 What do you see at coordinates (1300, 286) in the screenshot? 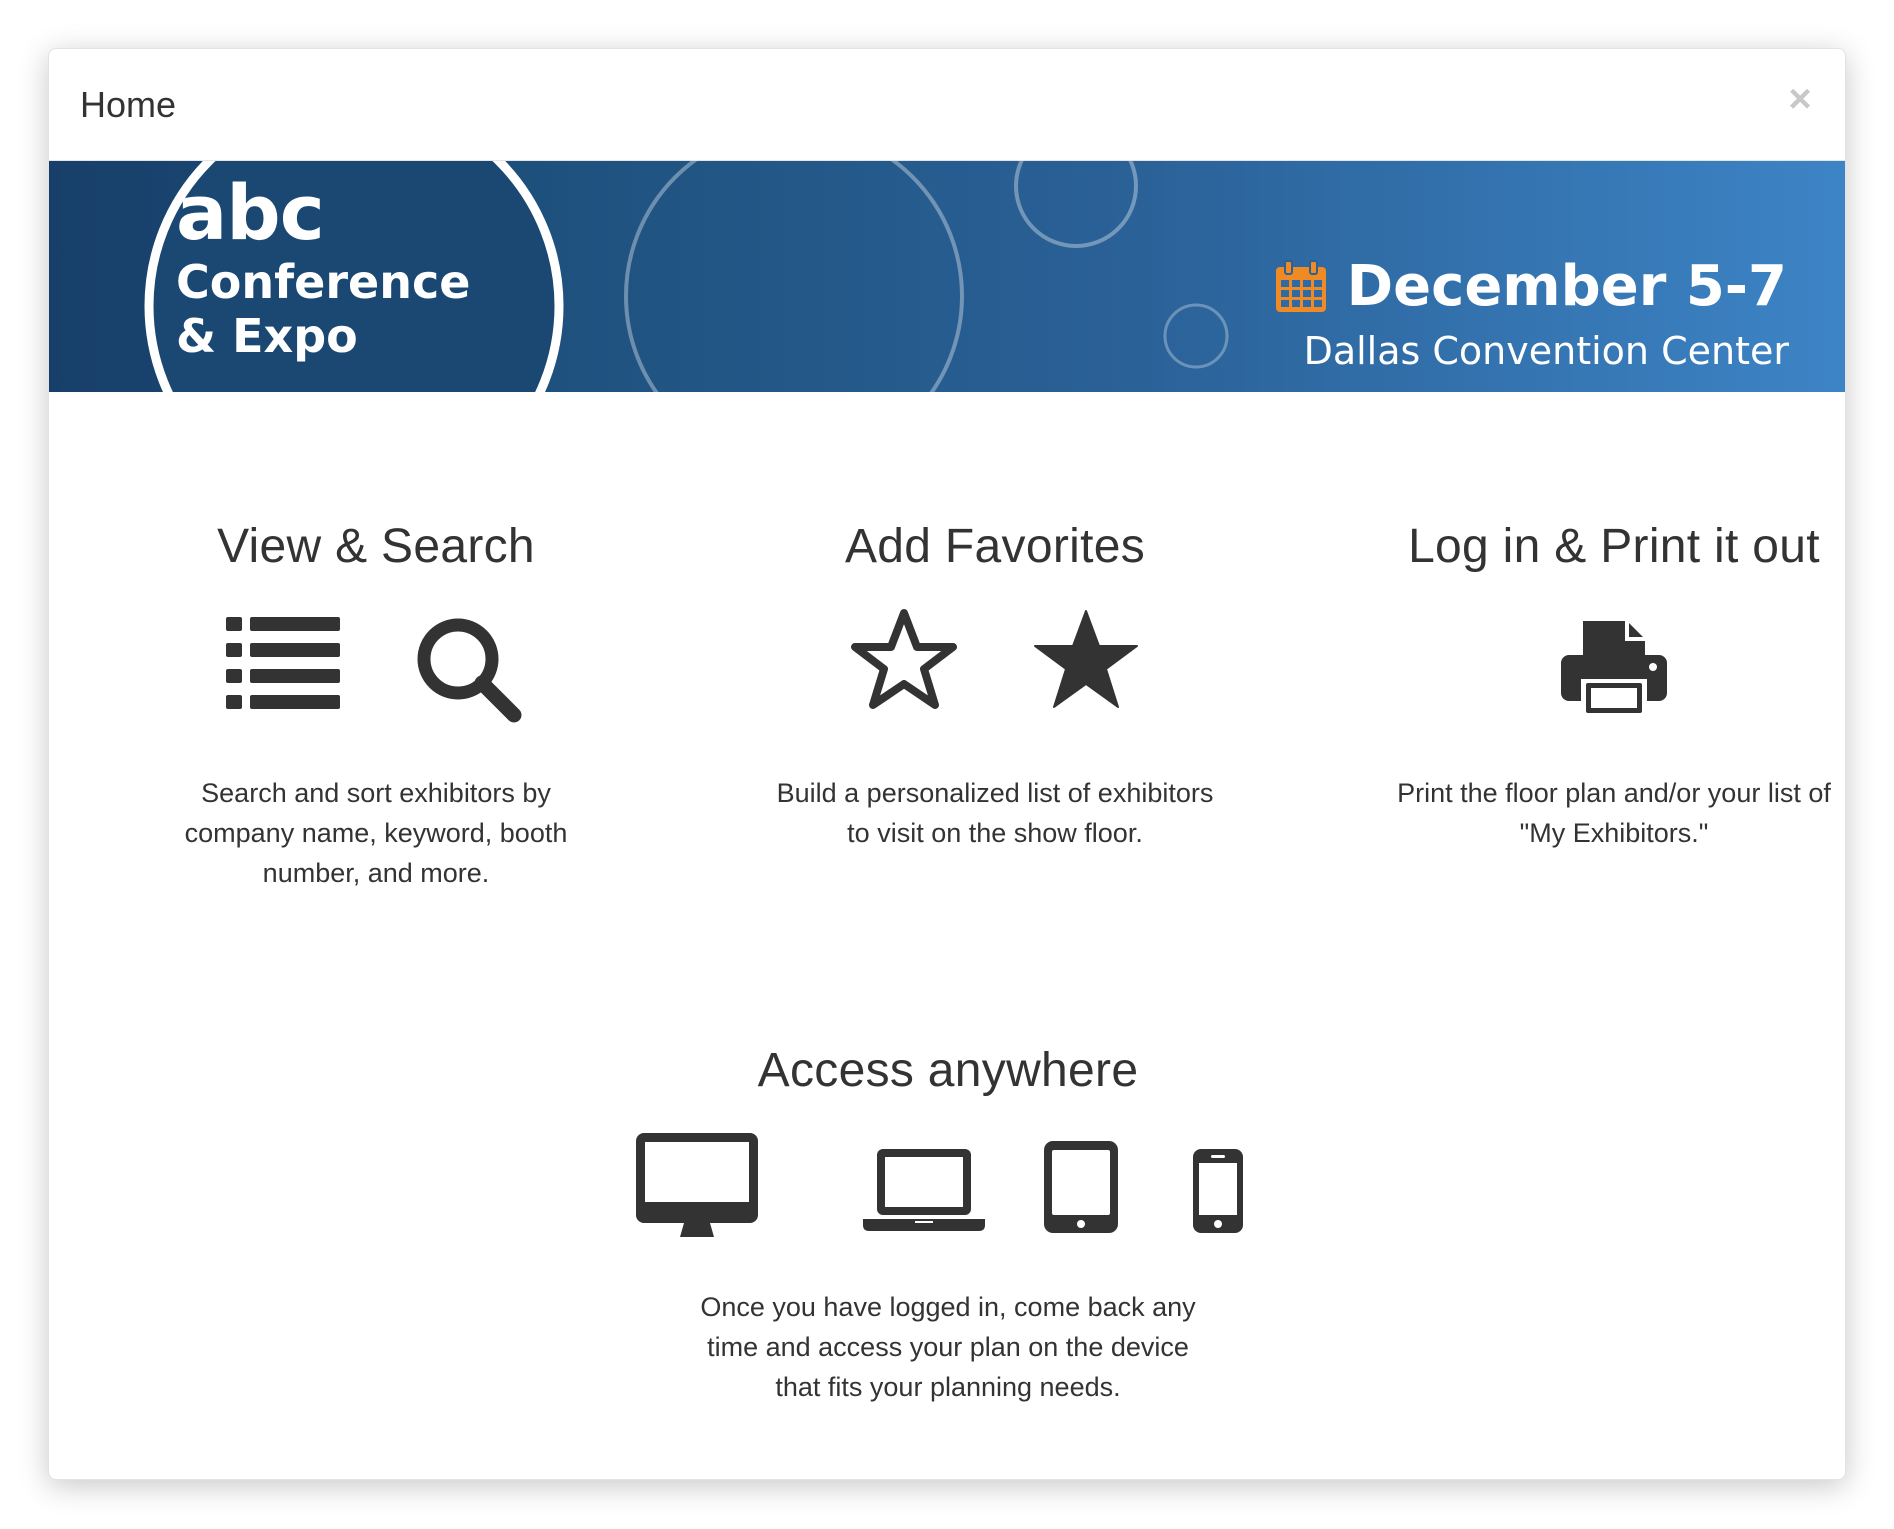
I see `calendar-icon` at bounding box center [1300, 286].